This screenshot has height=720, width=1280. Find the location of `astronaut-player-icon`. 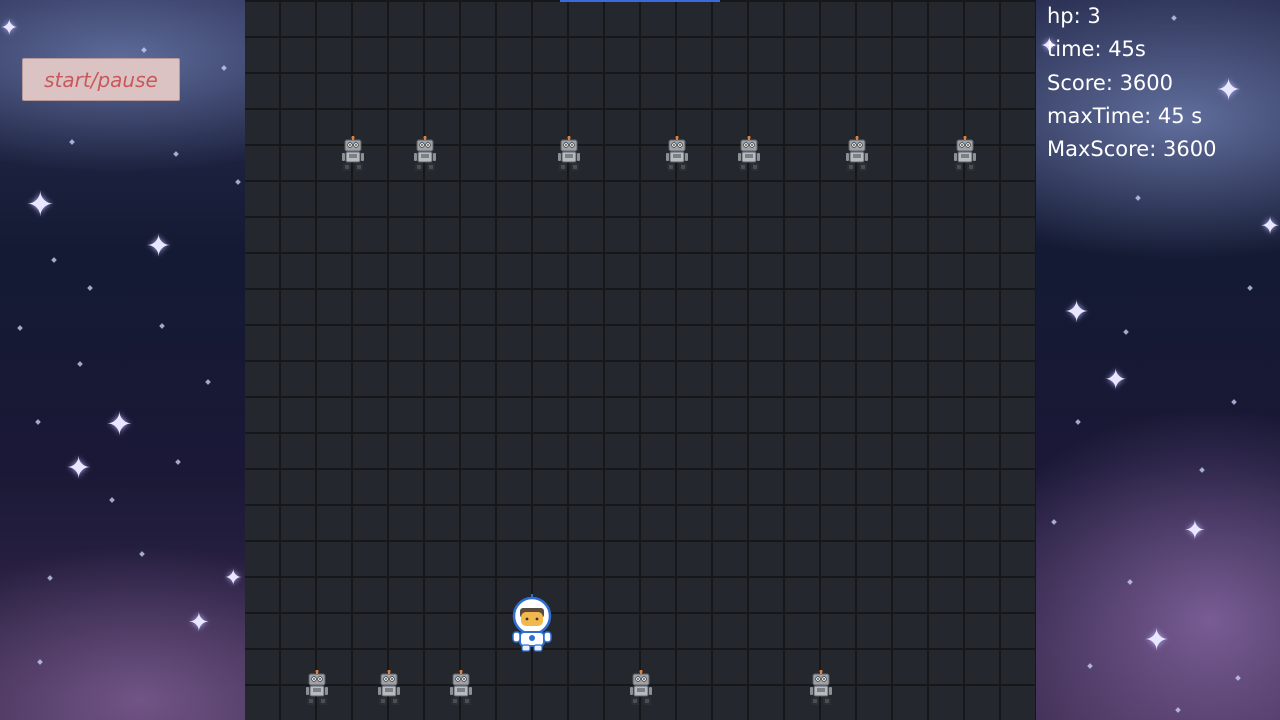

astronaut-player-icon is located at coordinates (532, 623).